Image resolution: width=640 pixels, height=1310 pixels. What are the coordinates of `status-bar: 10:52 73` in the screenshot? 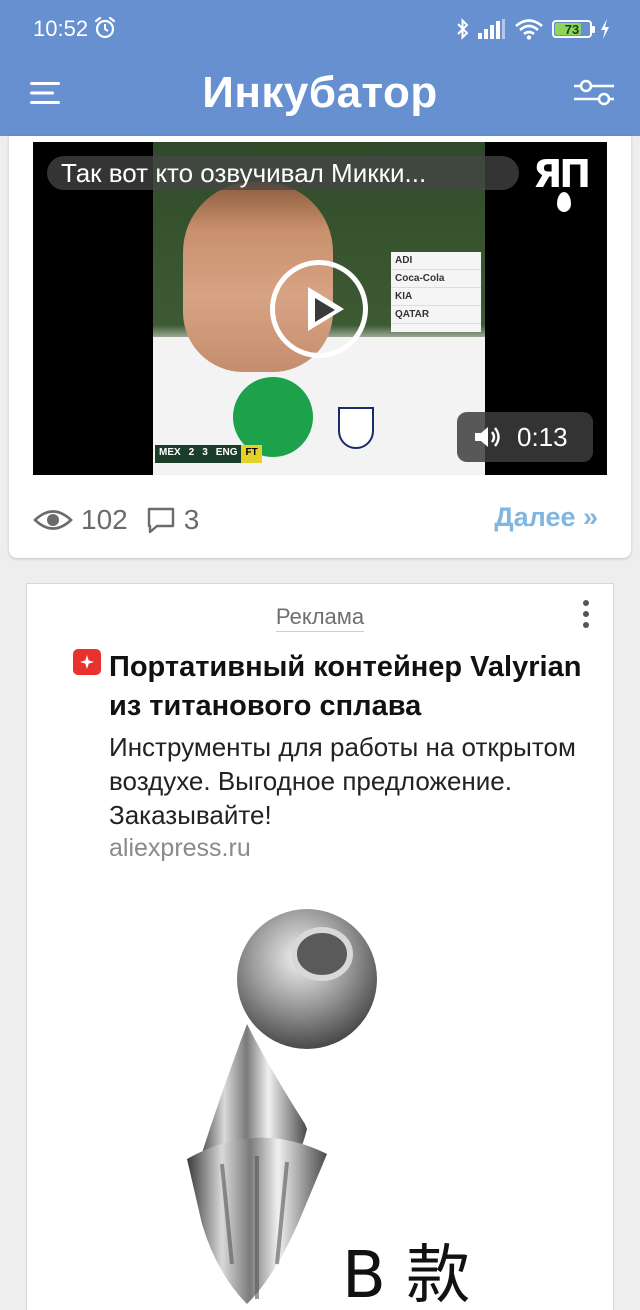 It's located at (320, 29).